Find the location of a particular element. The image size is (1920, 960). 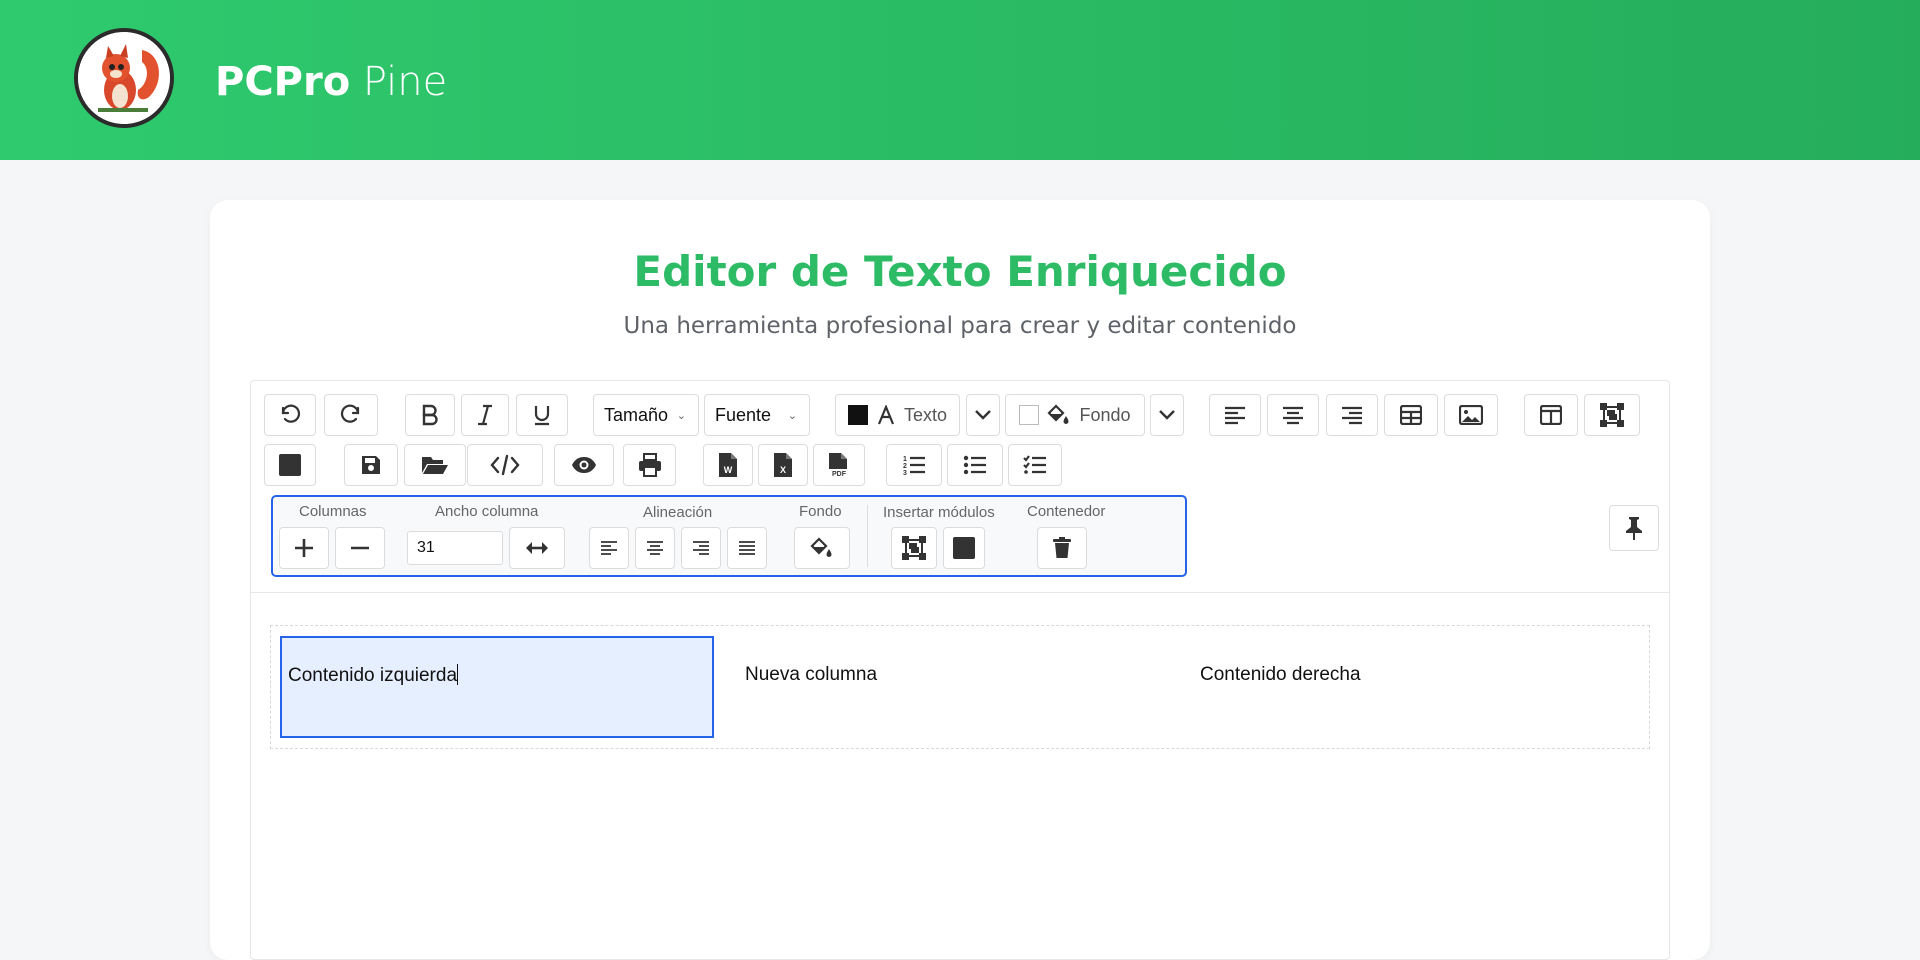

print-button is located at coordinates (649, 465).